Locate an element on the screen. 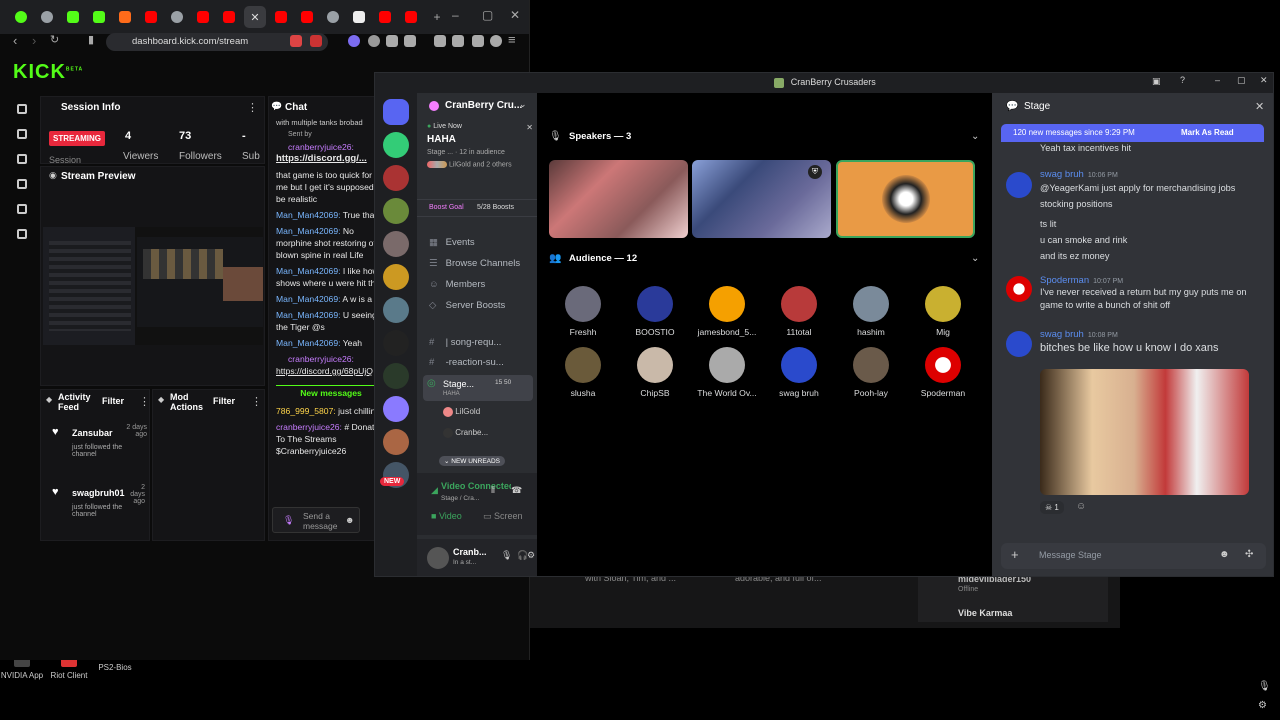  new-tab-button: + is located at coordinates (437, 17).